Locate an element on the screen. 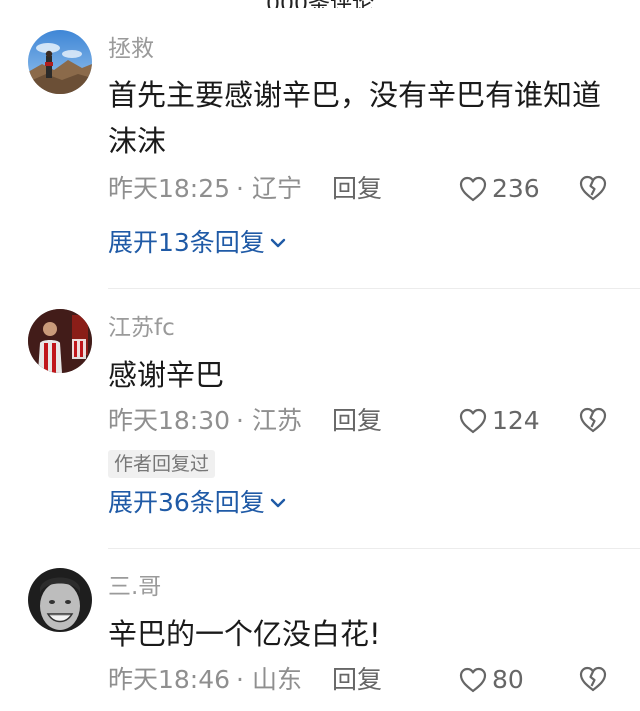  comment-meta: 昨天18:25 · 辽宁 回复 236 is located at coordinates (363, 189).